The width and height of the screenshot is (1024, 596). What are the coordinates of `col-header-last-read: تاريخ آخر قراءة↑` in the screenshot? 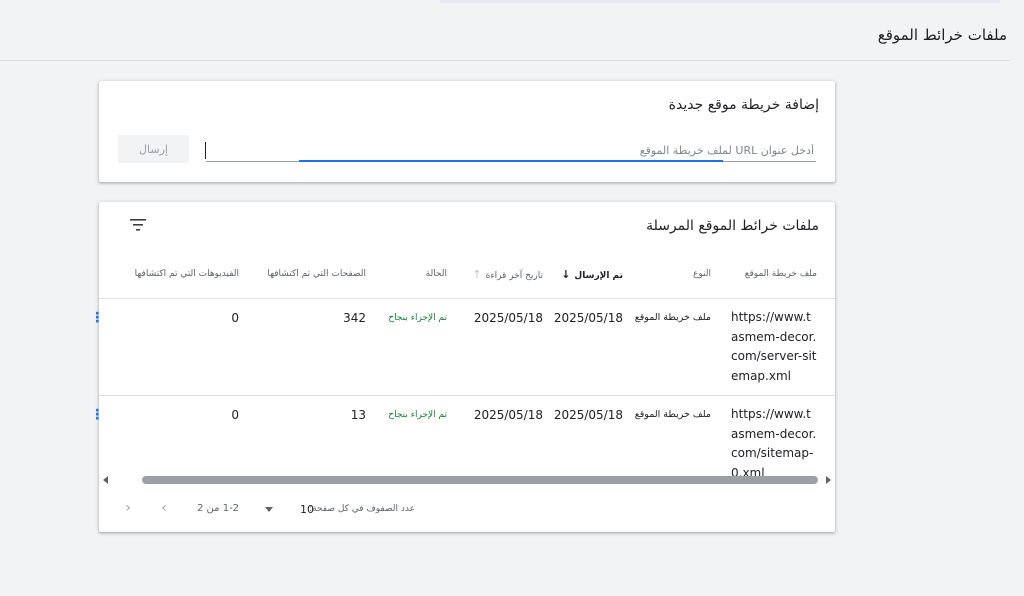 It's located at (507, 274).